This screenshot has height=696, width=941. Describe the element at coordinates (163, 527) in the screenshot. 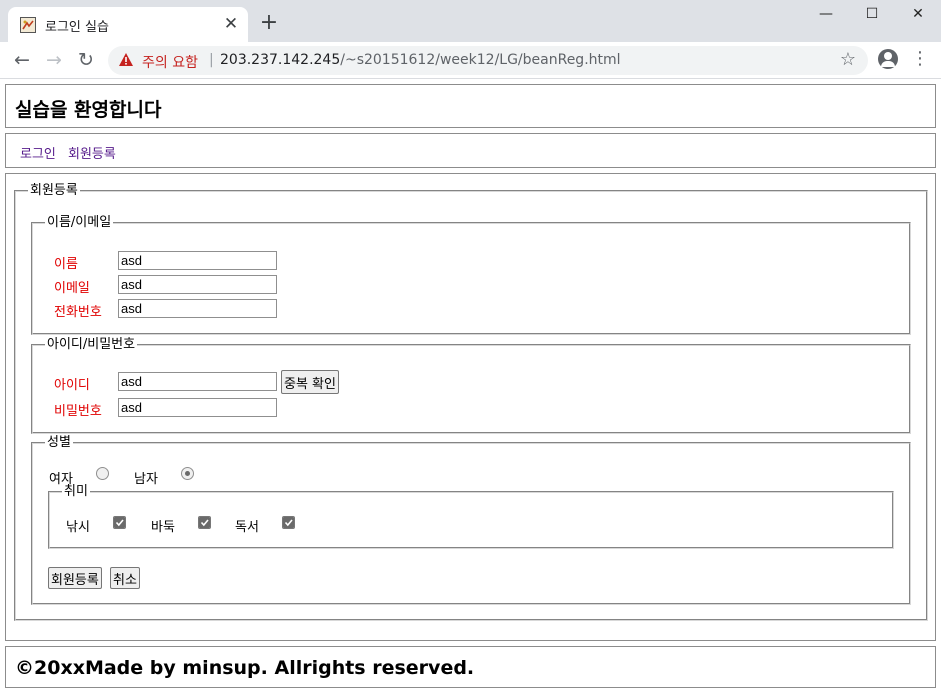

I see `hobby-baduk-label: 바둑` at that location.